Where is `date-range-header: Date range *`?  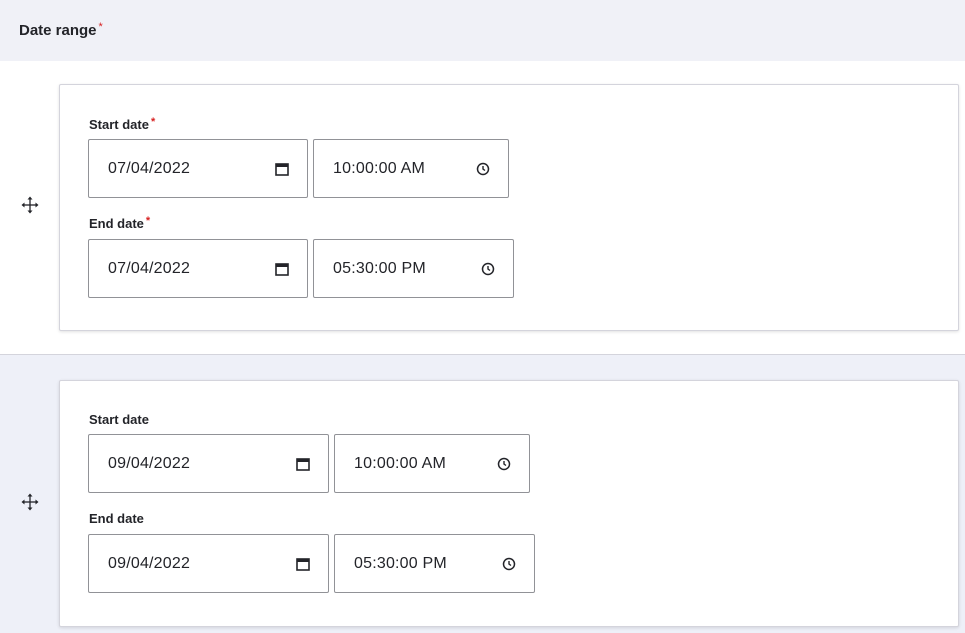
date-range-header: Date range * is located at coordinates (482, 30).